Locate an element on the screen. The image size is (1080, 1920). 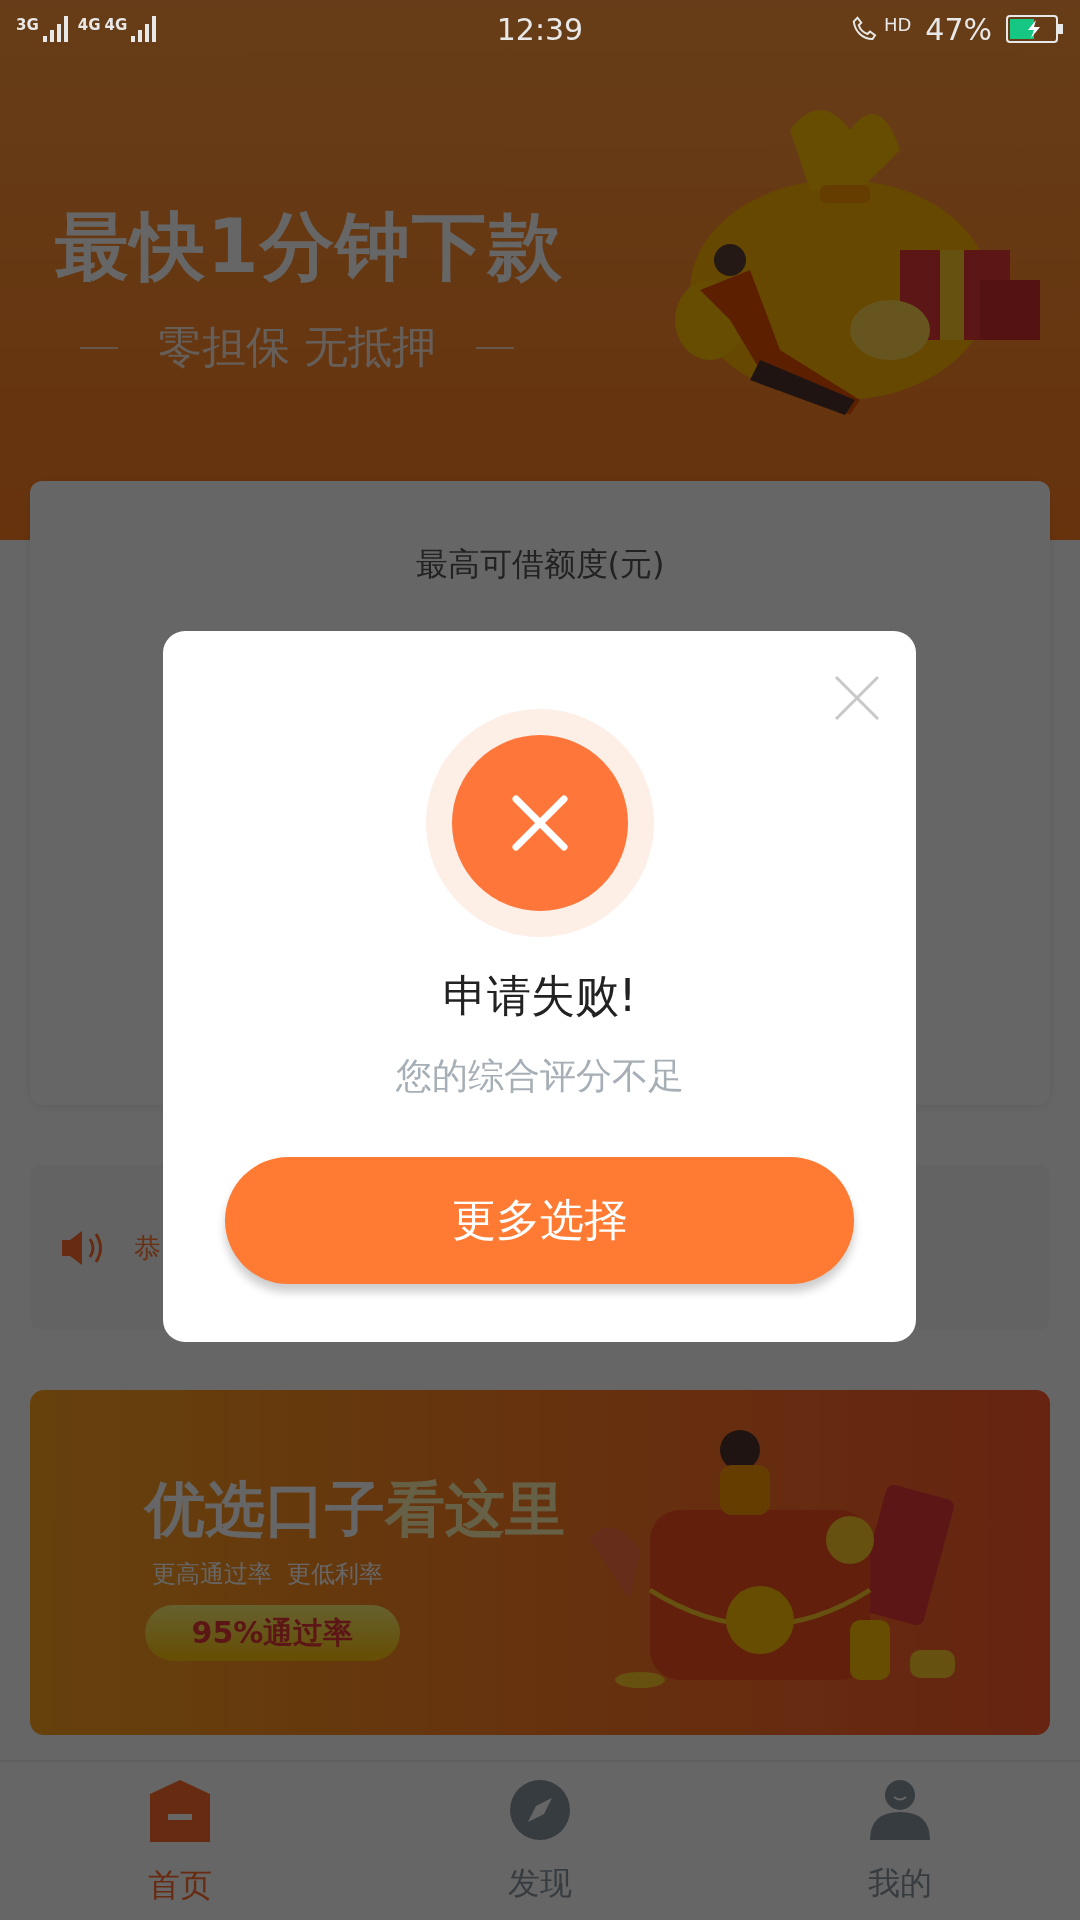
notice-text: 恭 is located at coordinates (147, 1247).